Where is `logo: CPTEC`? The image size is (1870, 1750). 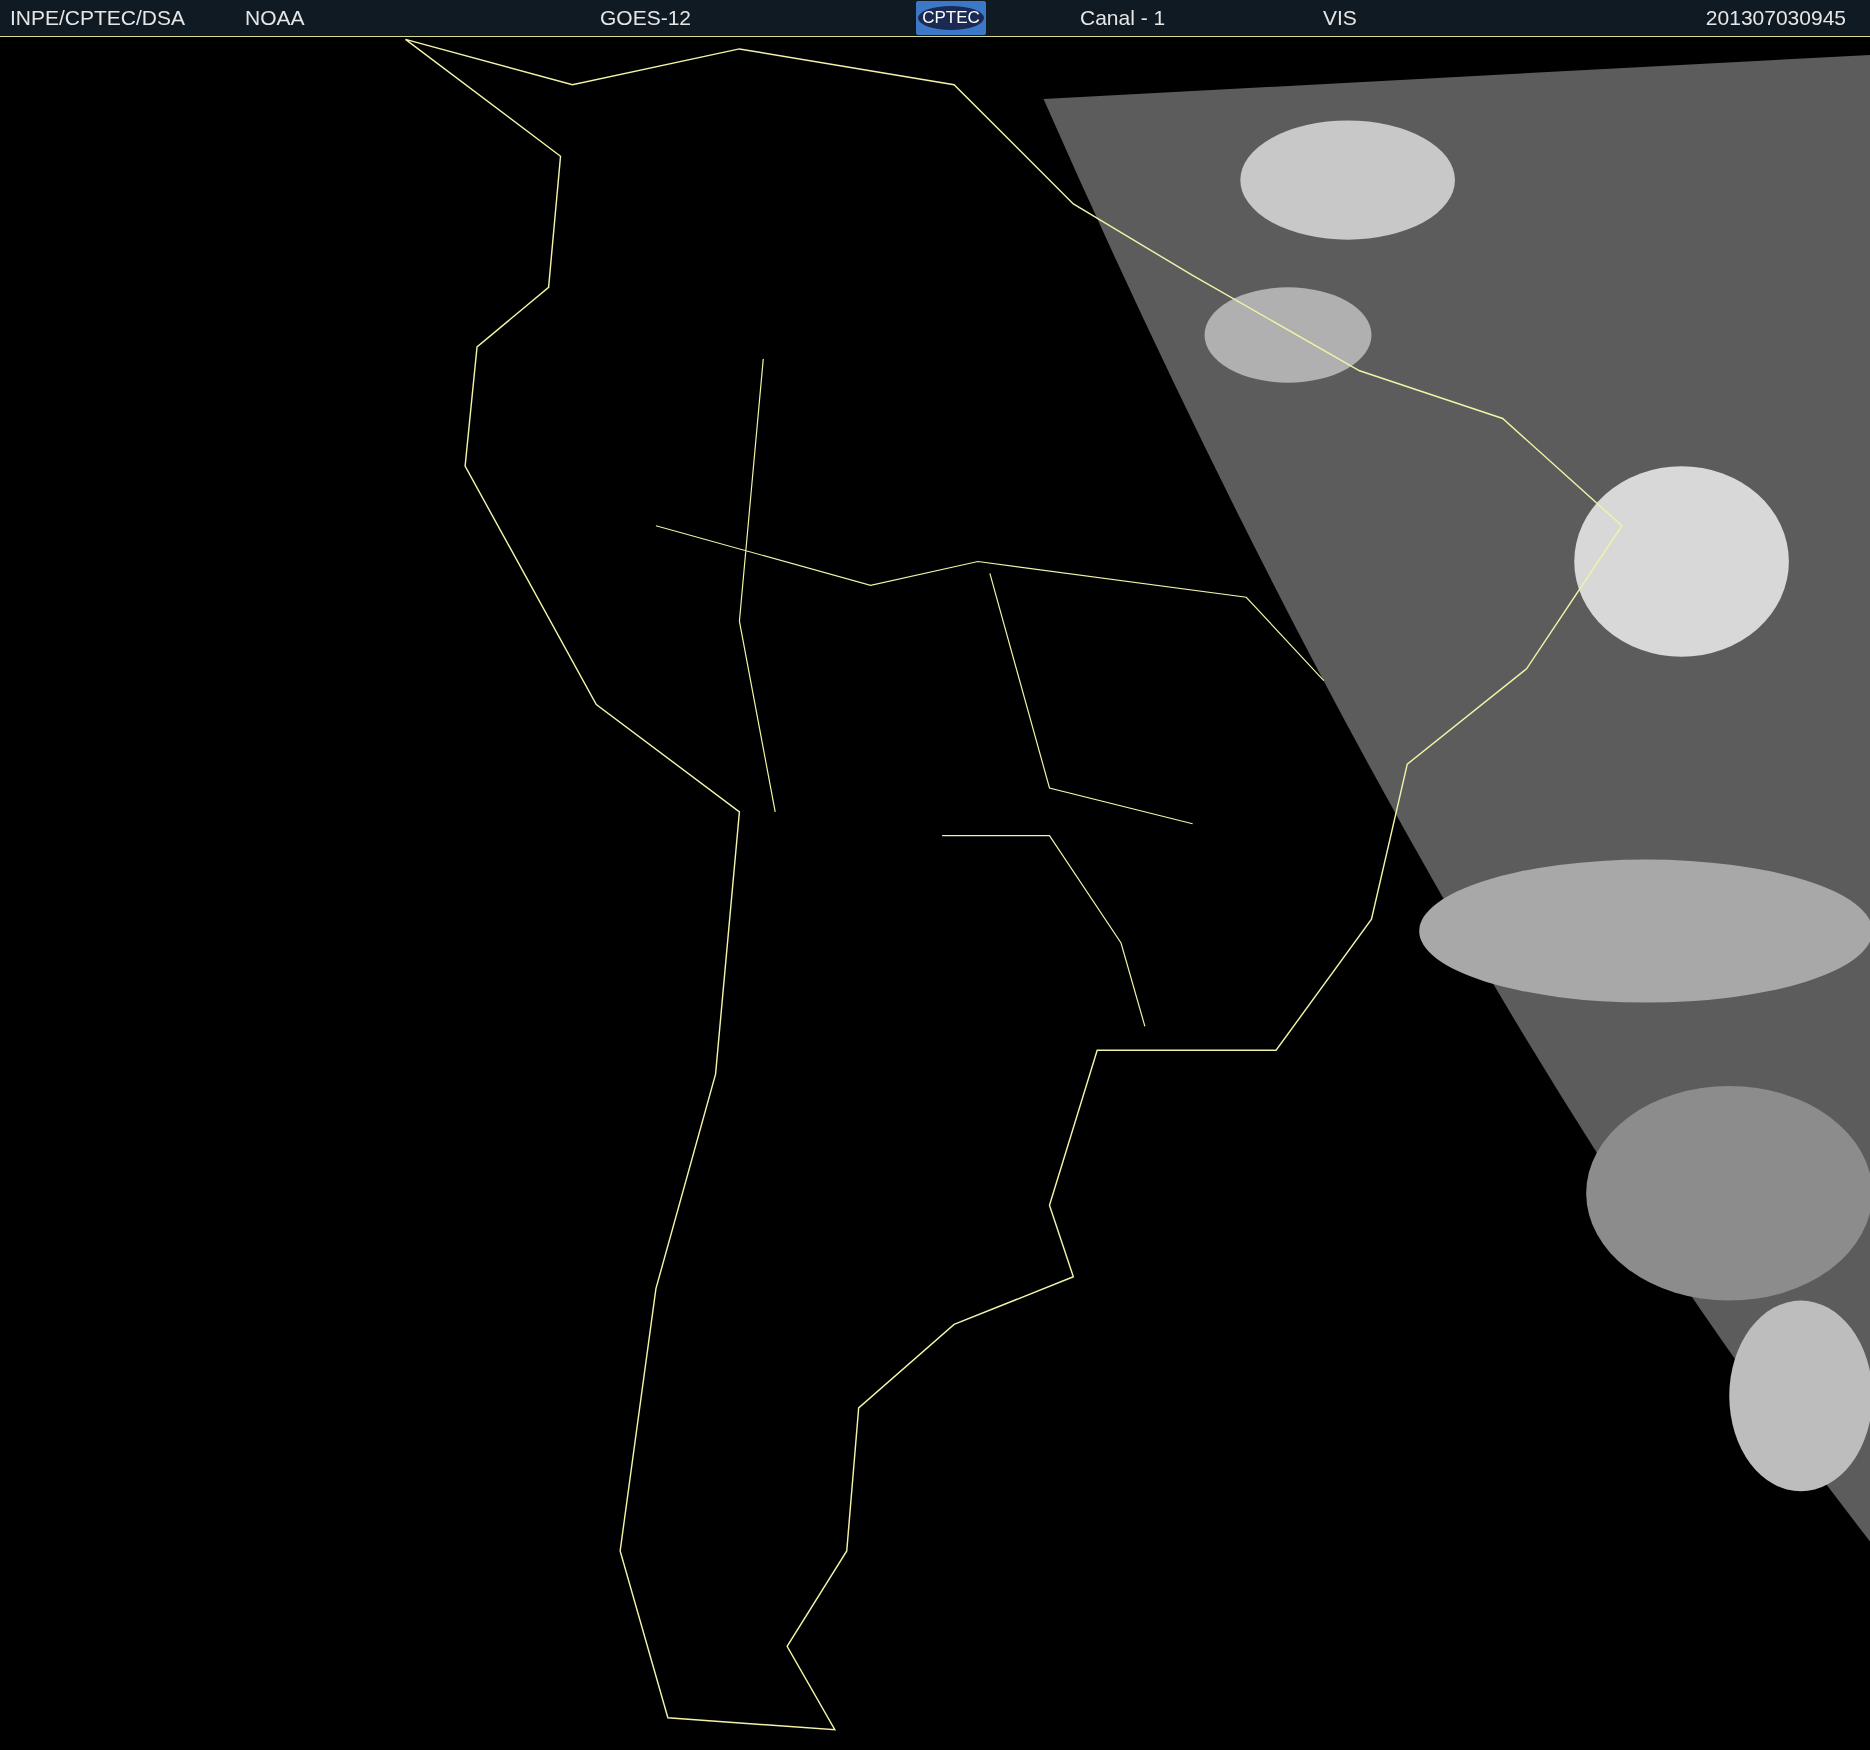 logo: CPTEC is located at coordinates (951, 18).